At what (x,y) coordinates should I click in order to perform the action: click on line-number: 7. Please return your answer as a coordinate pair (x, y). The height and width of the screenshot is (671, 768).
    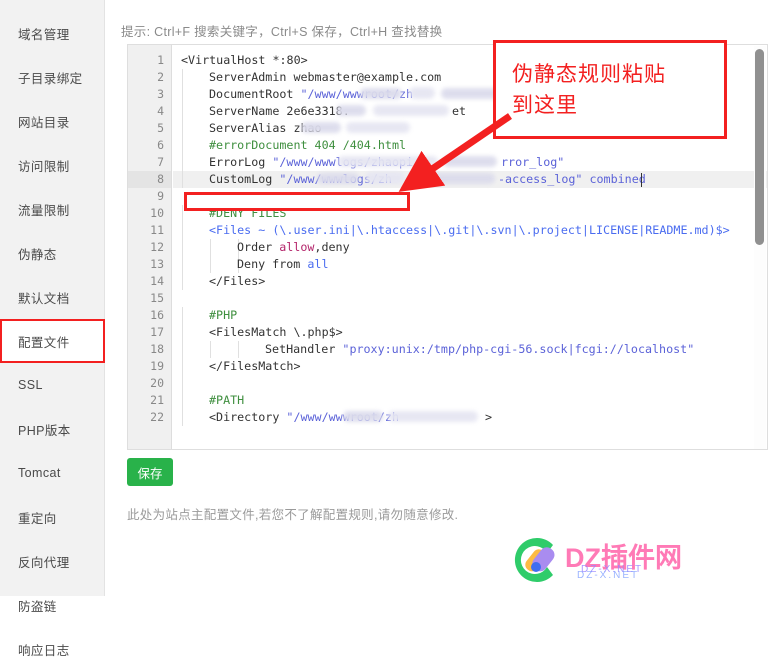
    Looking at the image, I should click on (160, 162).